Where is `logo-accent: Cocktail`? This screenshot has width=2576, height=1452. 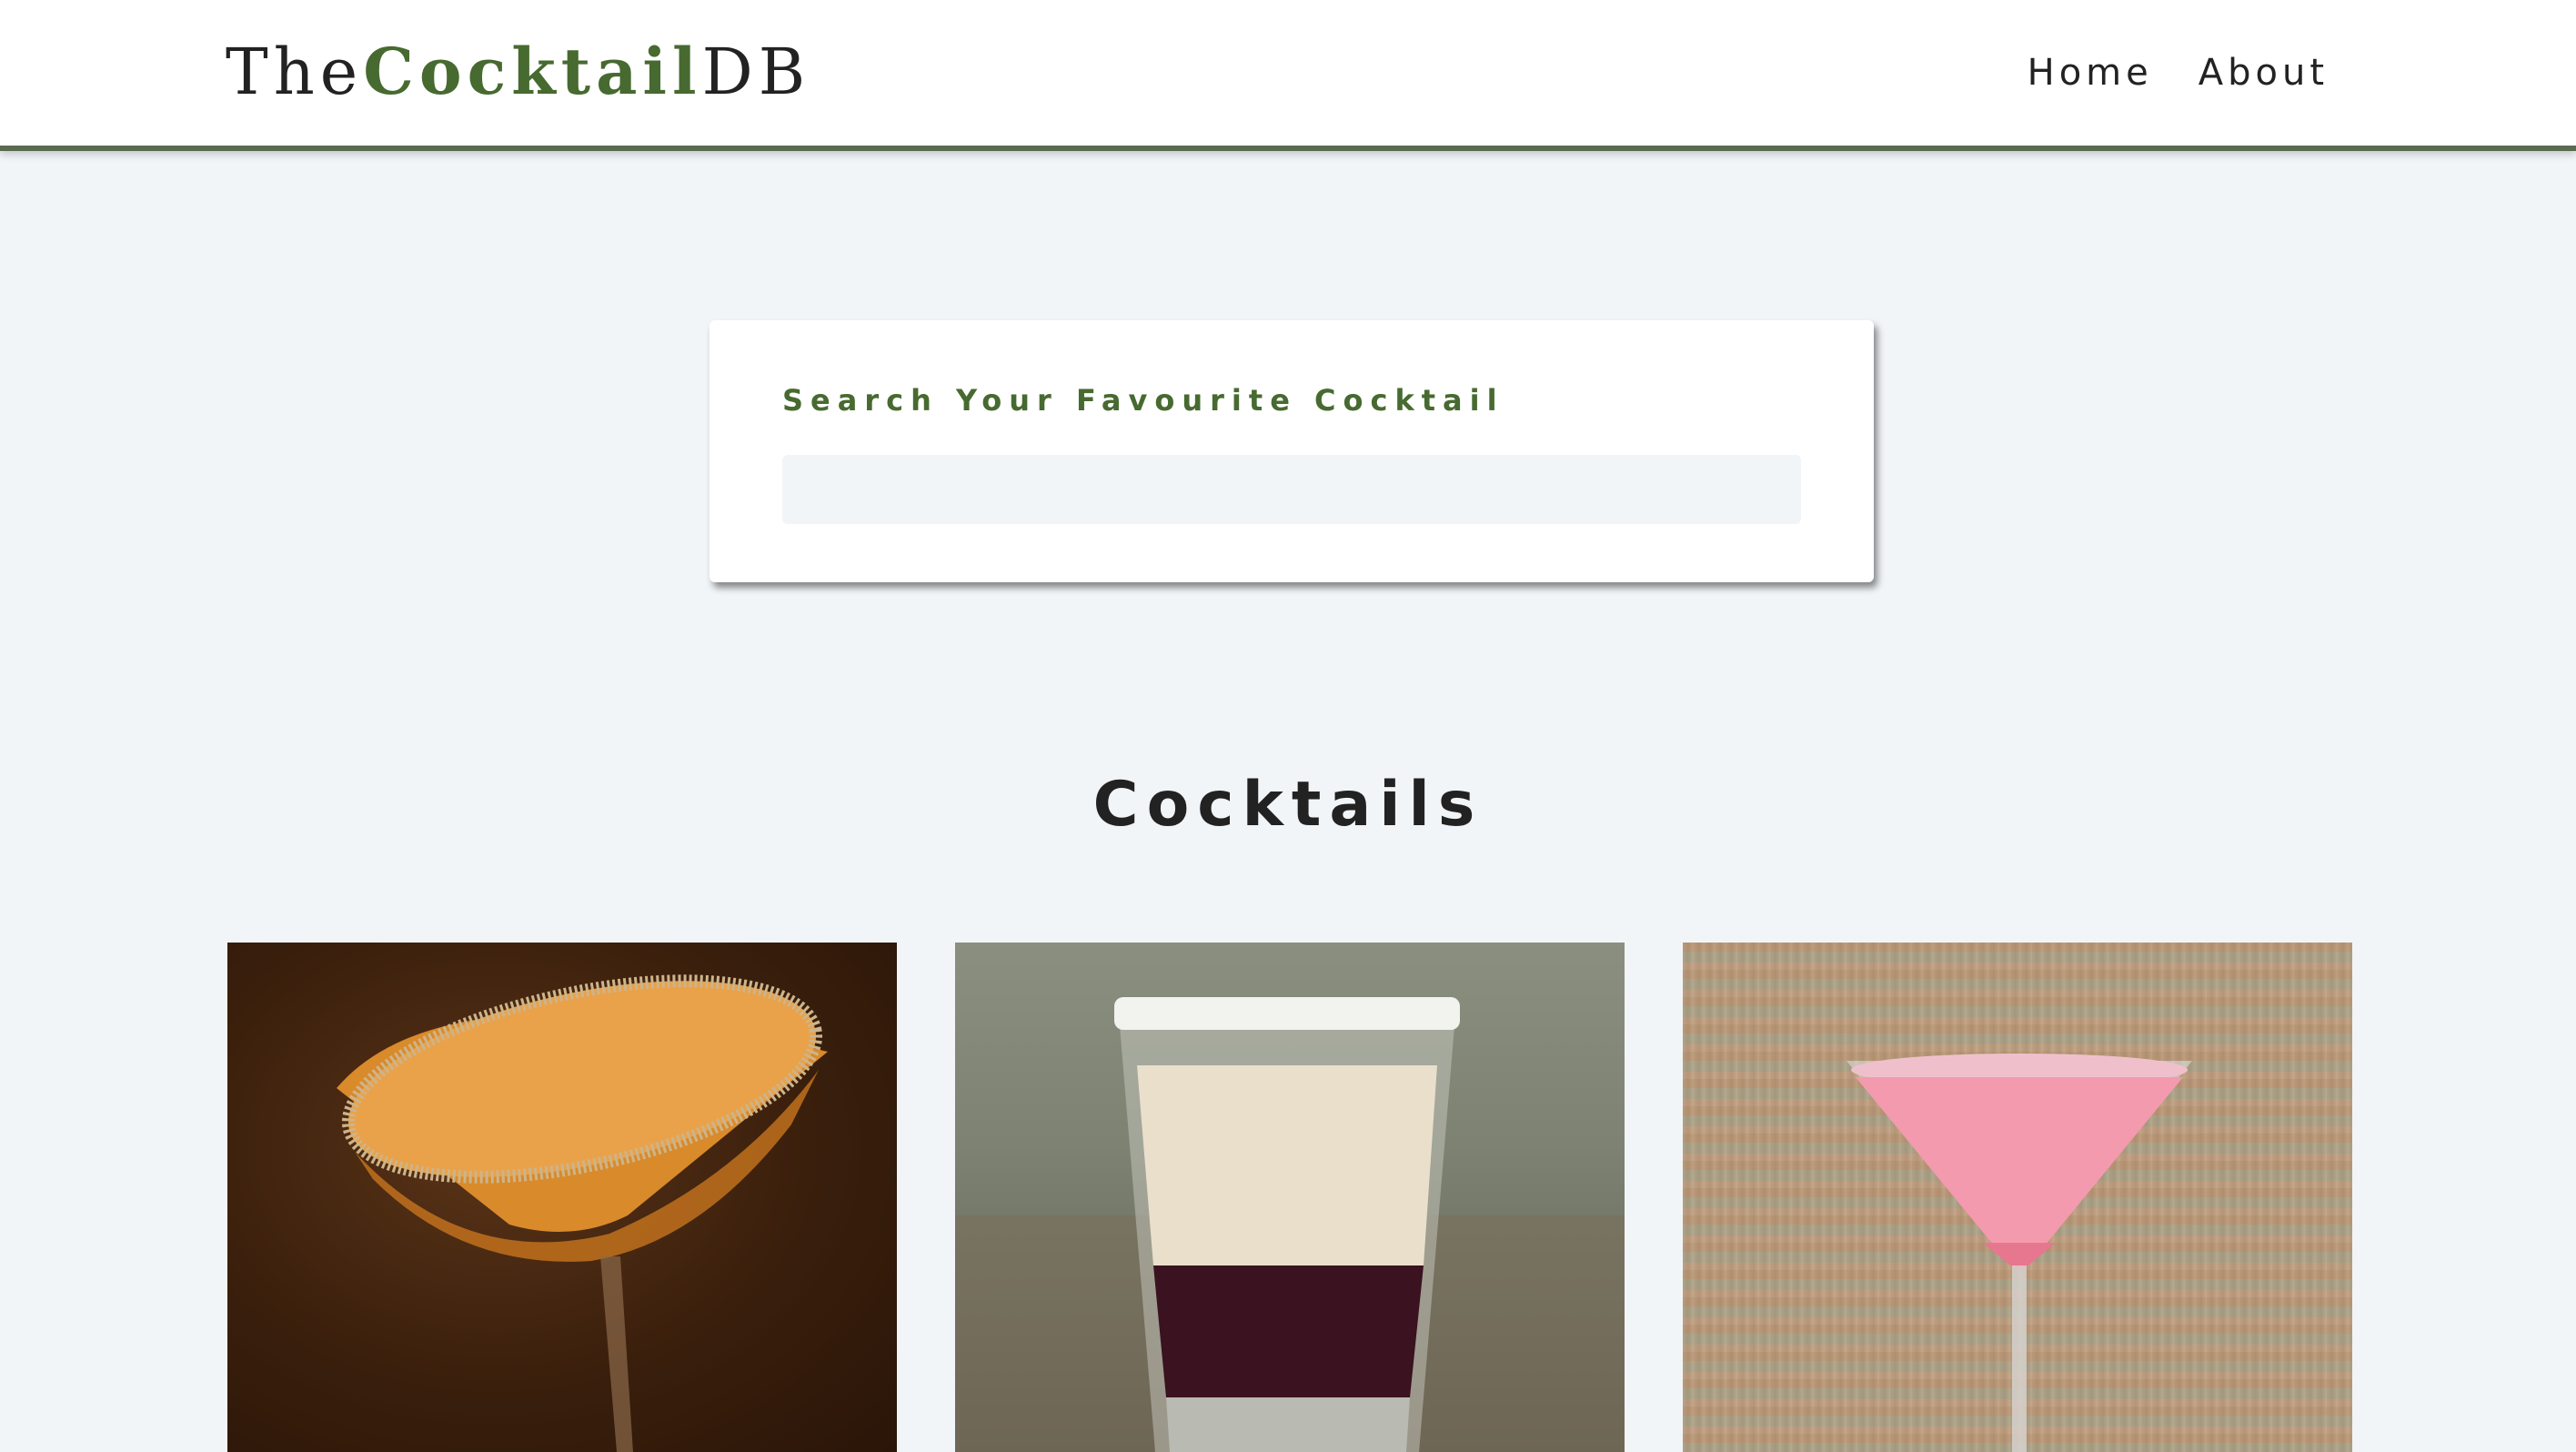
logo-accent: Cocktail is located at coordinates (532, 71).